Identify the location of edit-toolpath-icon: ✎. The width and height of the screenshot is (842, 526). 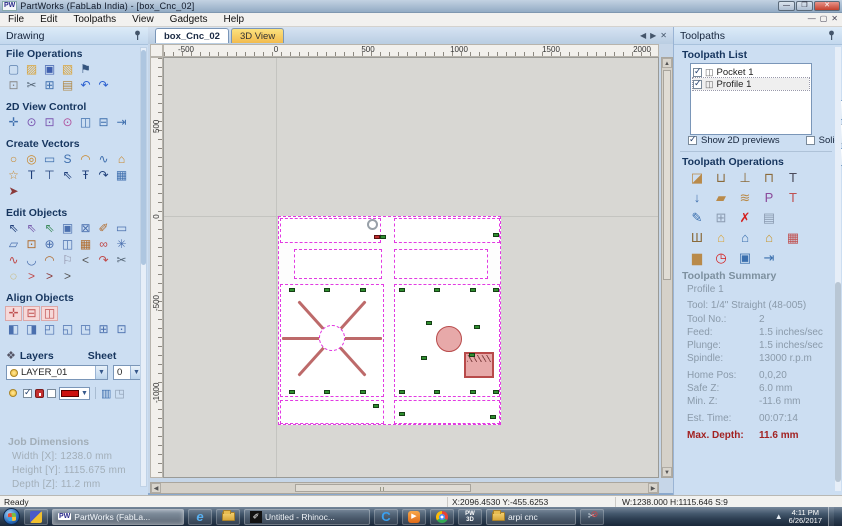
(697, 218).